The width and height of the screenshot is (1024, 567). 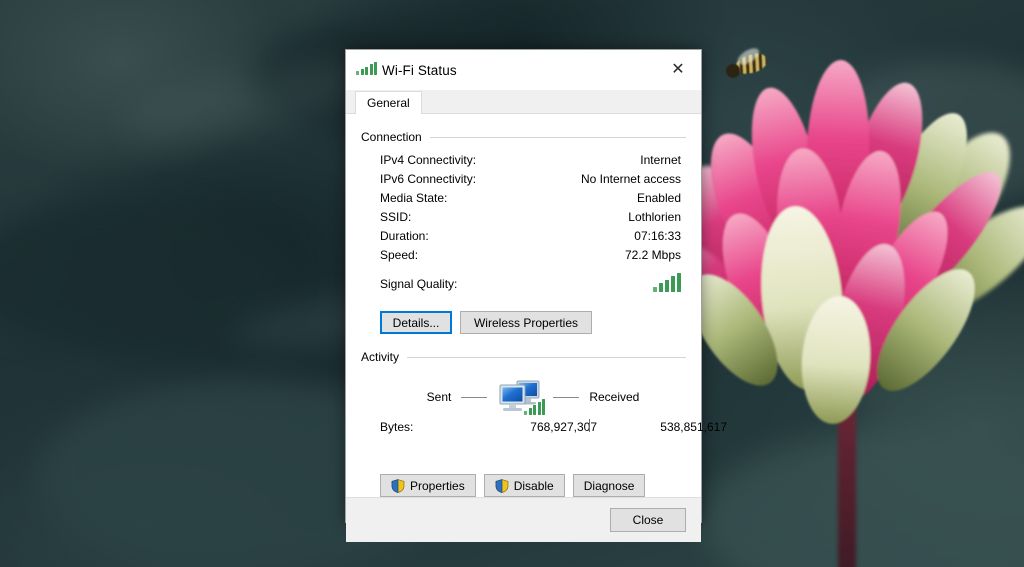 I want to click on connection-group-label: Connection, so click(x=391, y=137).